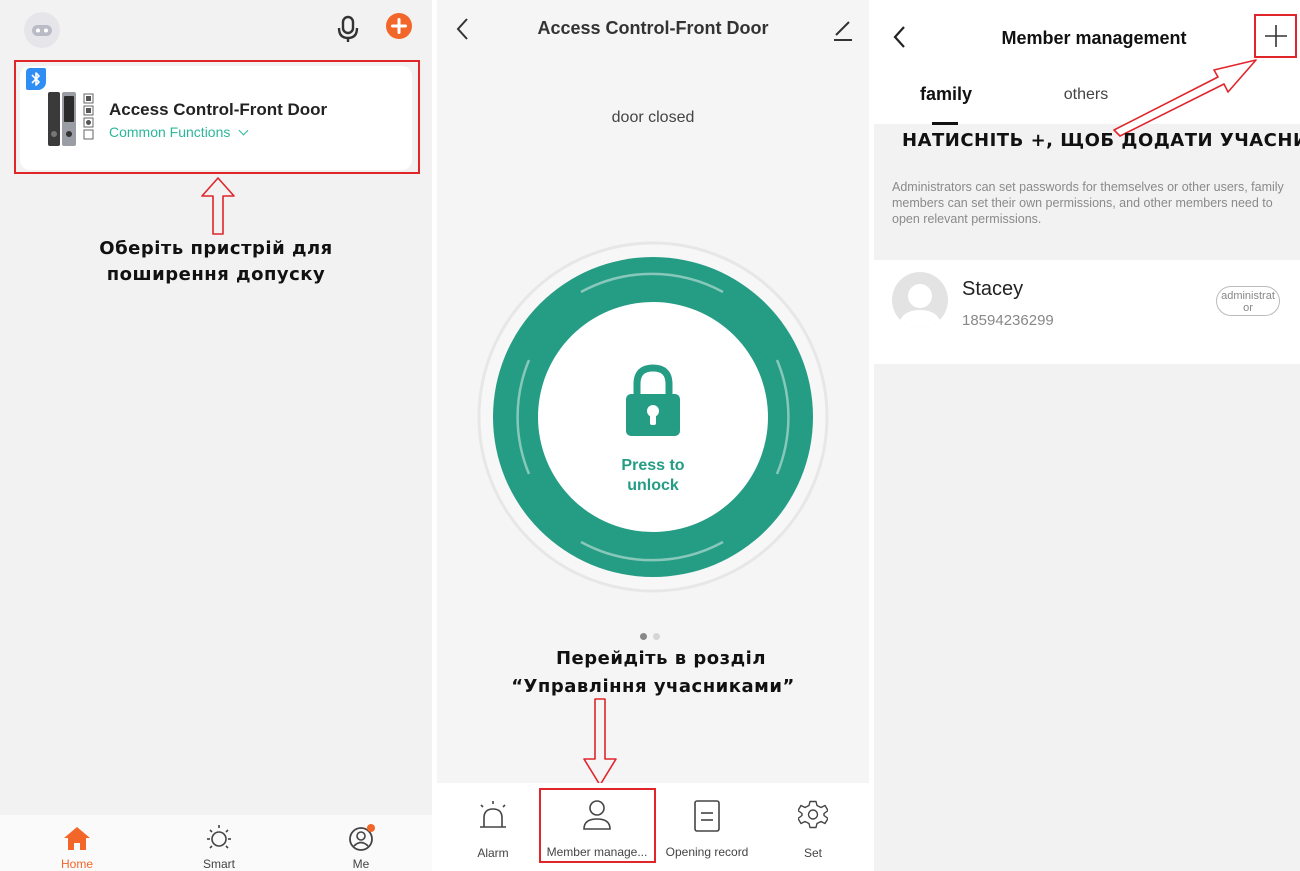 The width and height of the screenshot is (1300, 871). I want to click on annotation-line-2: “Управління учасниками”, so click(653, 686).